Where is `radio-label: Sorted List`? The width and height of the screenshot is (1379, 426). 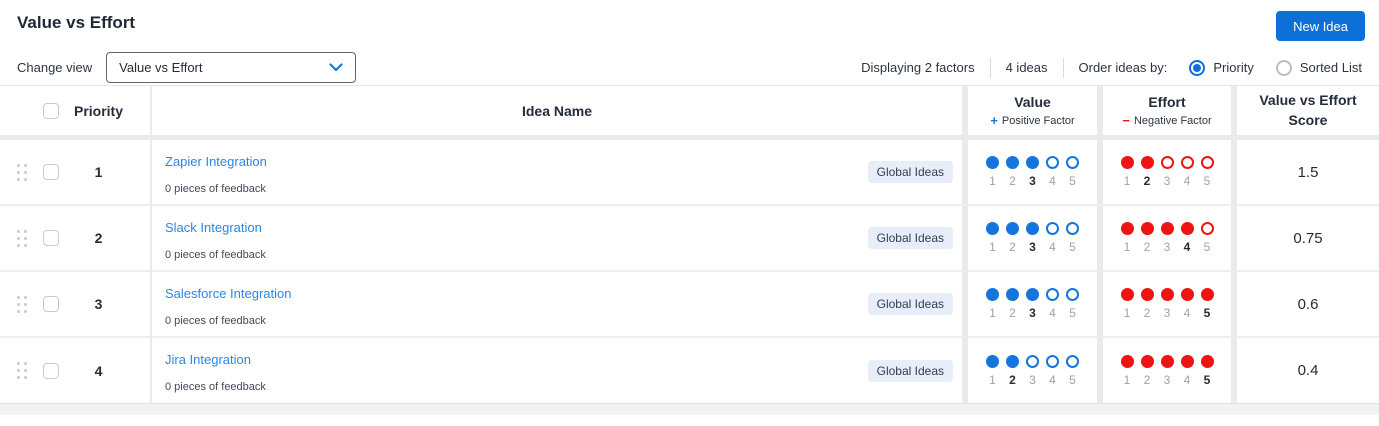 radio-label: Sorted List is located at coordinates (1331, 67).